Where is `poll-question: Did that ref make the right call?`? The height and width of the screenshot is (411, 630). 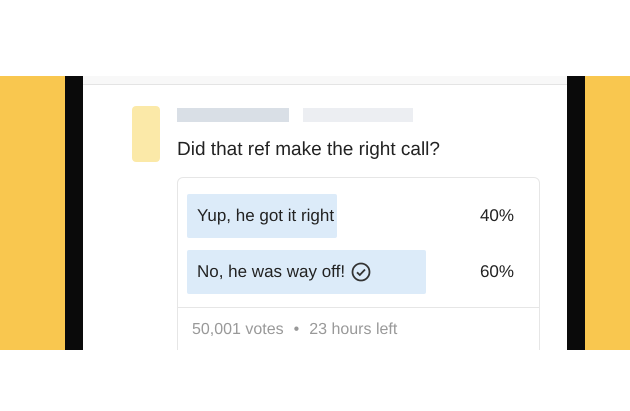 poll-question: Did that ref make the right call? is located at coordinates (309, 150).